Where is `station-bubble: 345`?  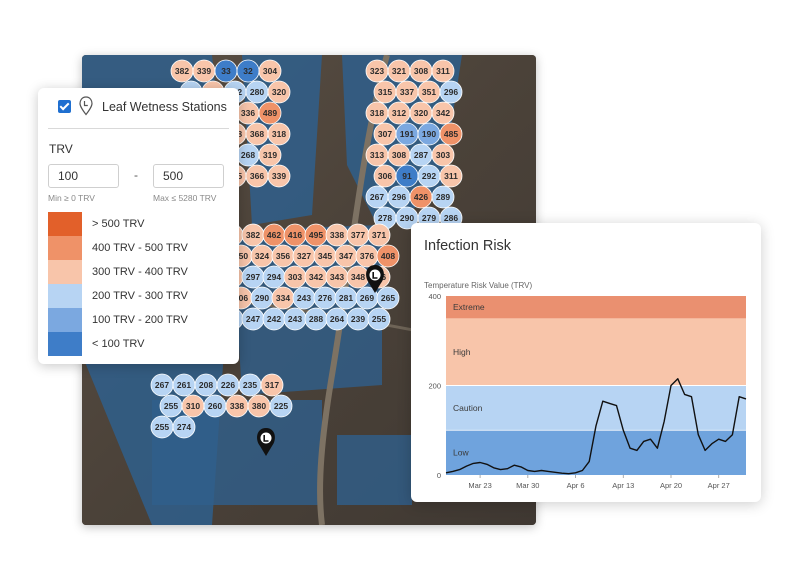
station-bubble: 345 is located at coordinates (325, 256).